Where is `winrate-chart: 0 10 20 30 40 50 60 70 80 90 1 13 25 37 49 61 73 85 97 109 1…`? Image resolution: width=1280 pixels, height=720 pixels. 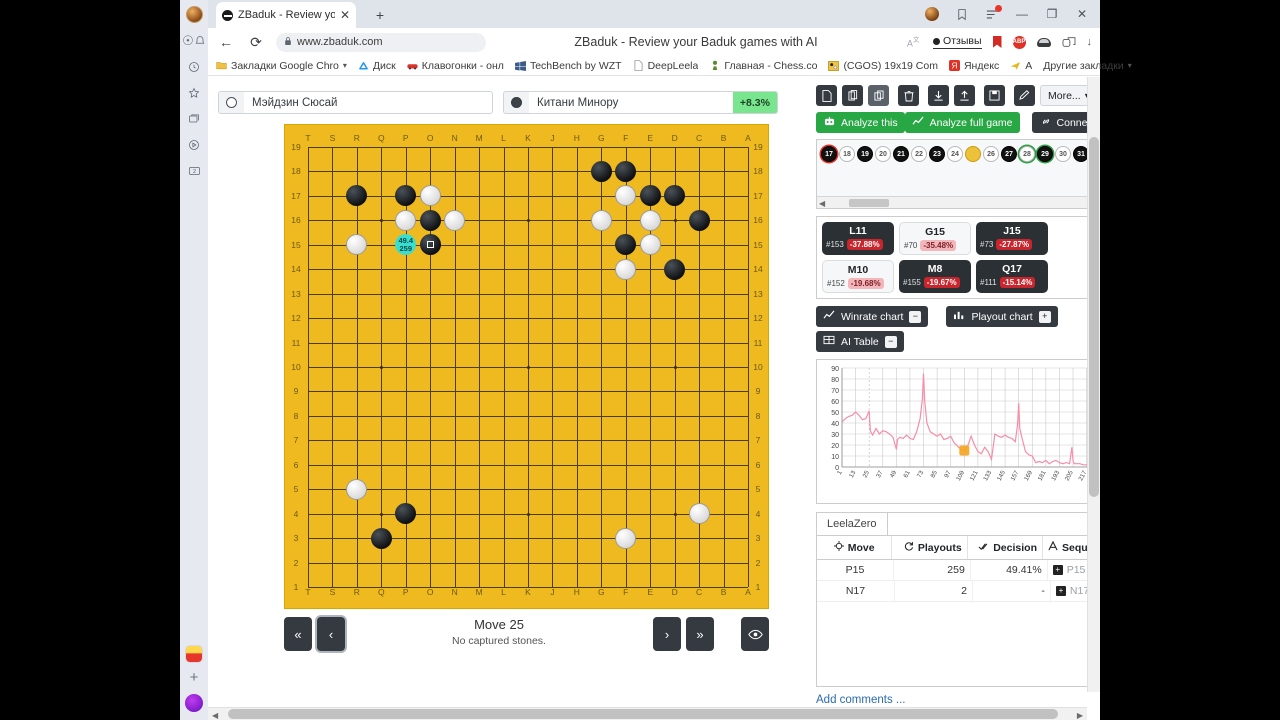
winrate-chart: 0 10 20 30 40 50 60 70 80 90 1 13 25 37 49 61 73 85 97 109 1… is located at coordinates (958, 431).